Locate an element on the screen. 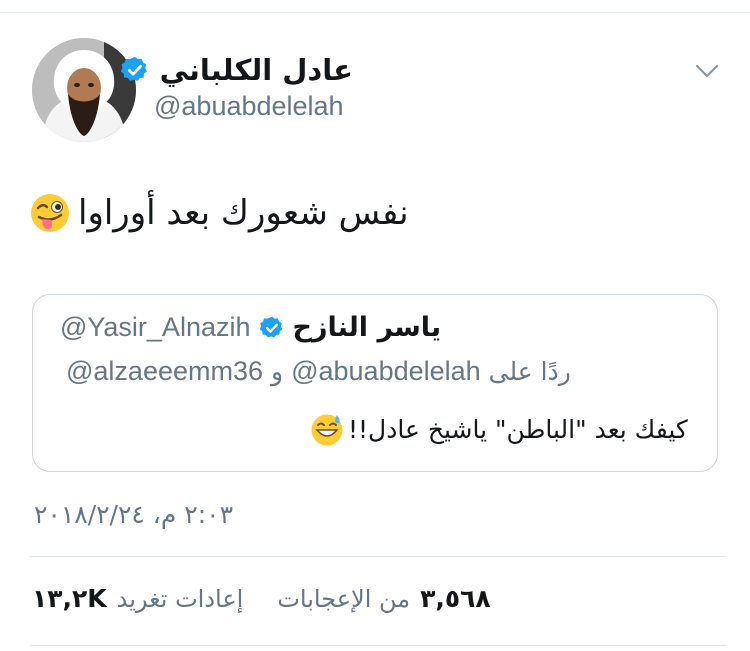  replying-to-label: ردًا على is located at coordinates (529, 371).